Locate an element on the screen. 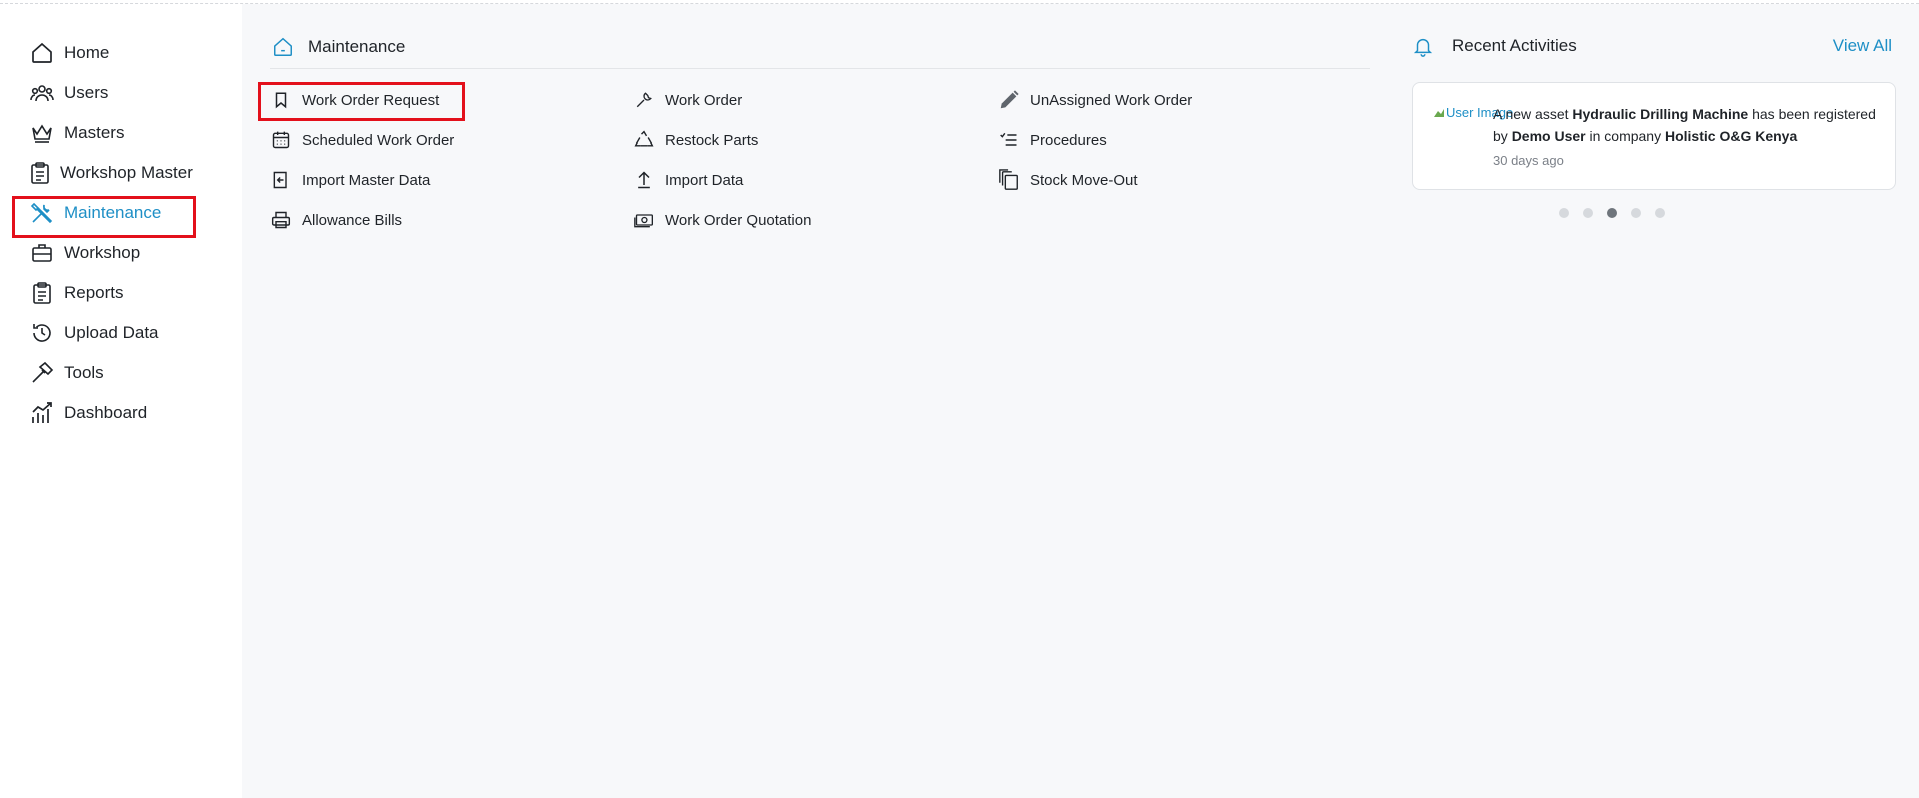 This screenshot has width=1919, height=798. carousel-dots is located at coordinates (1612, 213).